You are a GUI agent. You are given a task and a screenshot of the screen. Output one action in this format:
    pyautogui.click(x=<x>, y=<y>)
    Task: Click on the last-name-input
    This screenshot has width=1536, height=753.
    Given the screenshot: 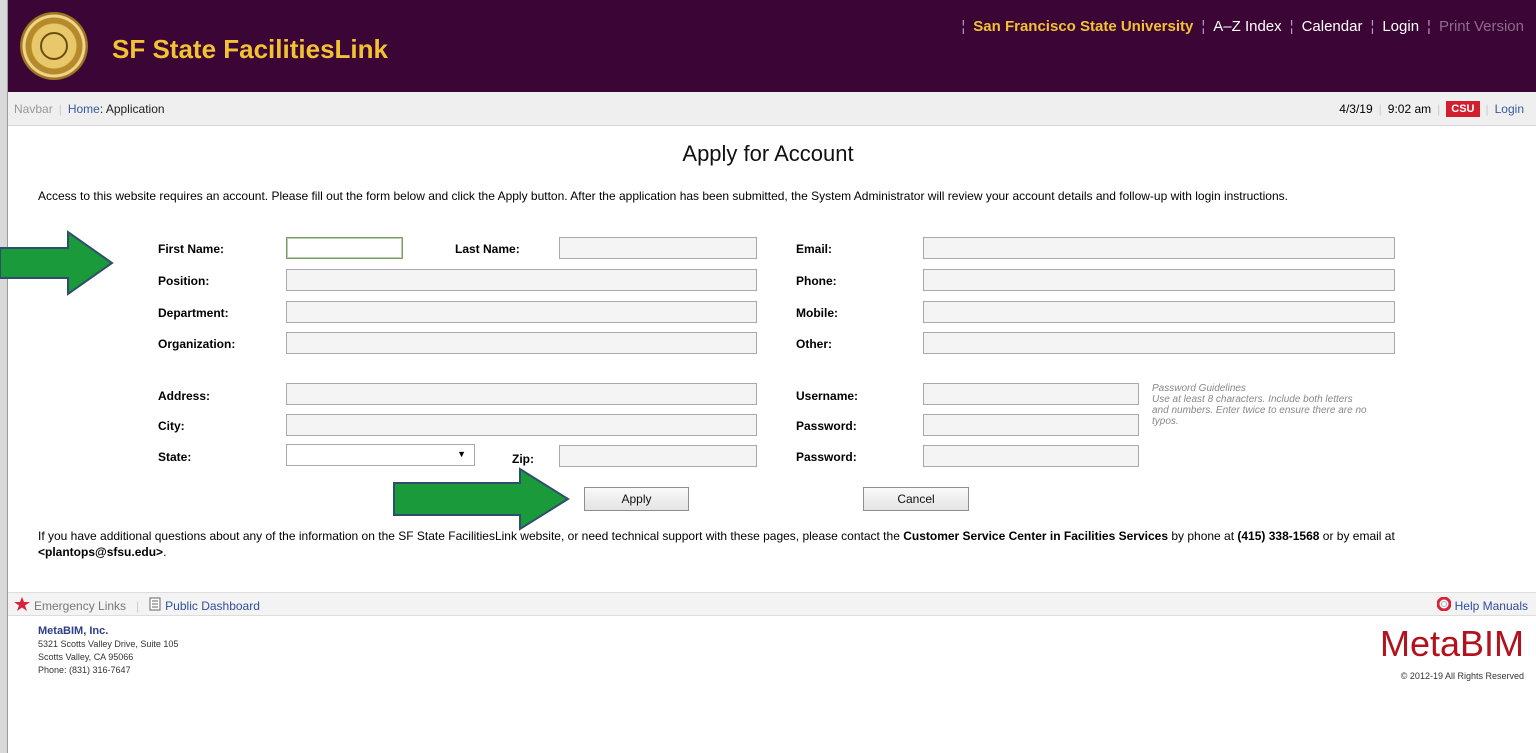 What is the action you would take?
    pyautogui.click(x=658, y=248)
    